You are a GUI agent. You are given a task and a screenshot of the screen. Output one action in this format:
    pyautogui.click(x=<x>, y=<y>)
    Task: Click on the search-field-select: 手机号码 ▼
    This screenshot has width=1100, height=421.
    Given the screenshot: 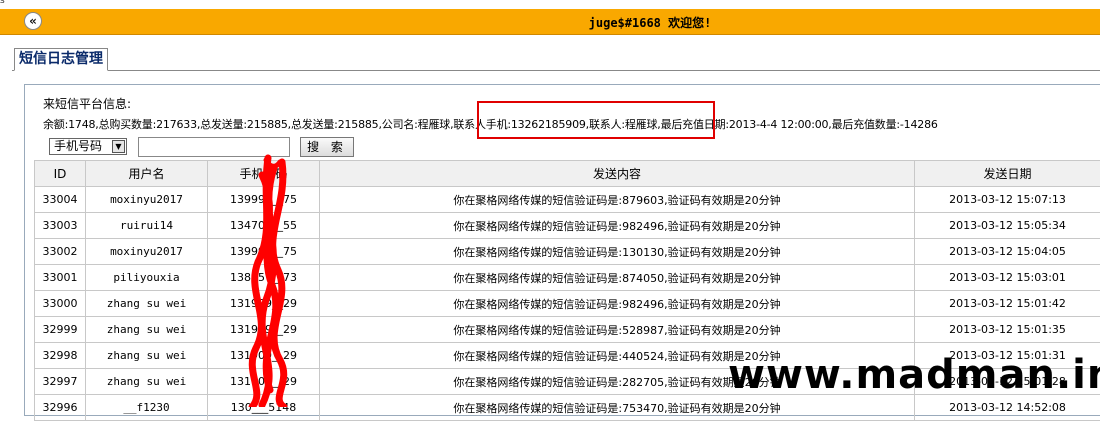 What is the action you would take?
    pyautogui.click(x=88, y=146)
    